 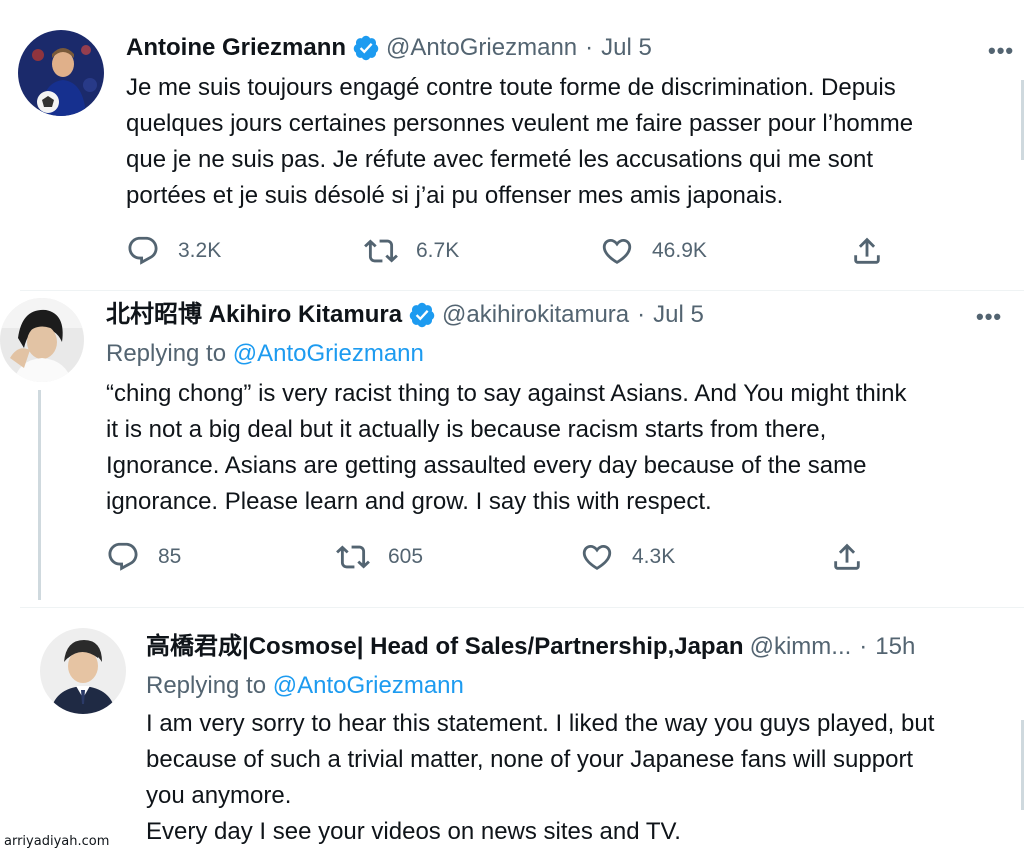 I want to click on reply-count: 3.2K, so click(x=200, y=250).